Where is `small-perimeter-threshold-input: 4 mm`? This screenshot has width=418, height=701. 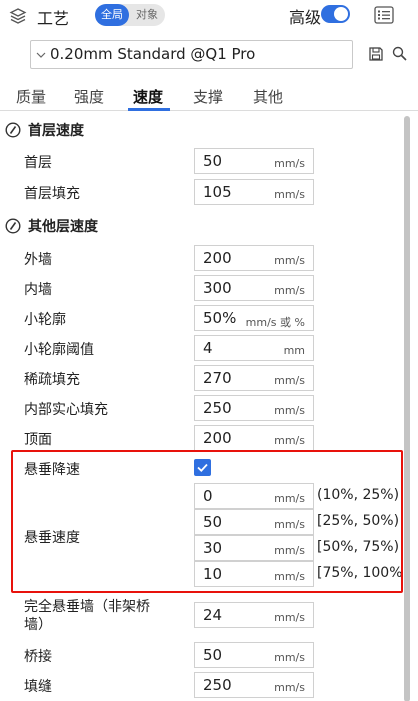 small-perimeter-threshold-input: 4 mm is located at coordinates (254, 348).